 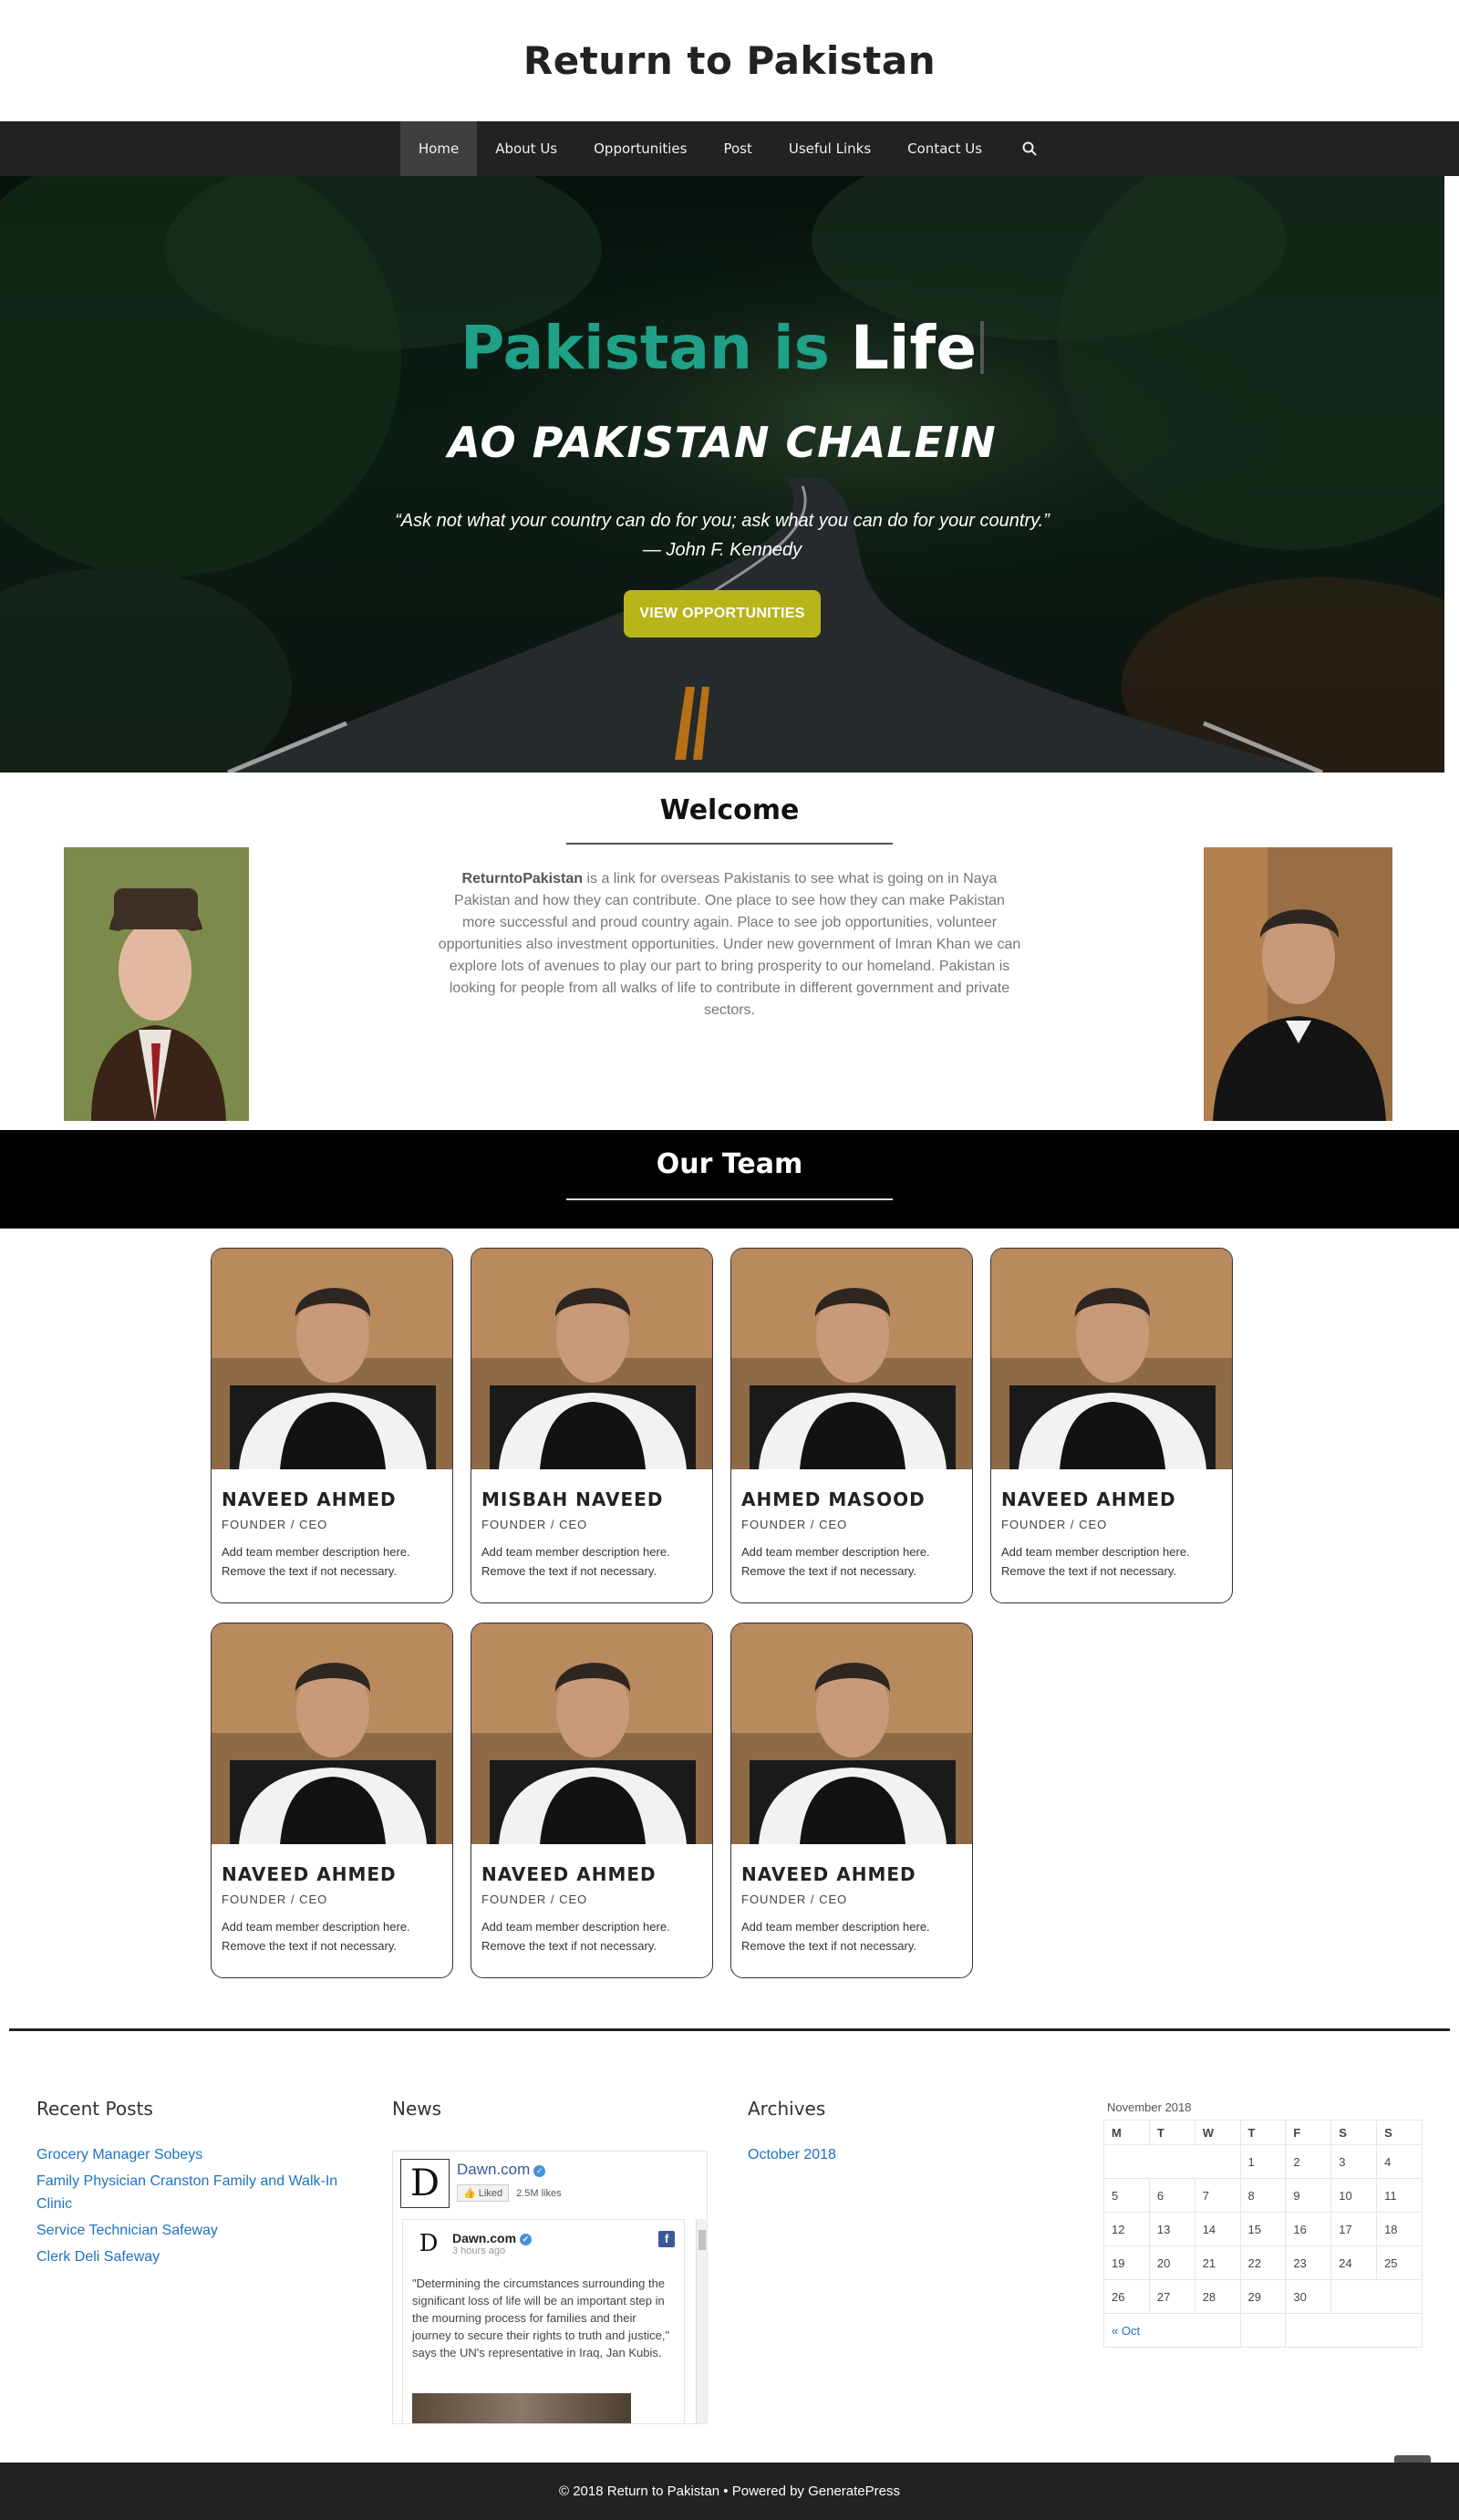 What do you see at coordinates (830, 148) in the screenshot?
I see `nav-item-useful-links: Useful Links` at bounding box center [830, 148].